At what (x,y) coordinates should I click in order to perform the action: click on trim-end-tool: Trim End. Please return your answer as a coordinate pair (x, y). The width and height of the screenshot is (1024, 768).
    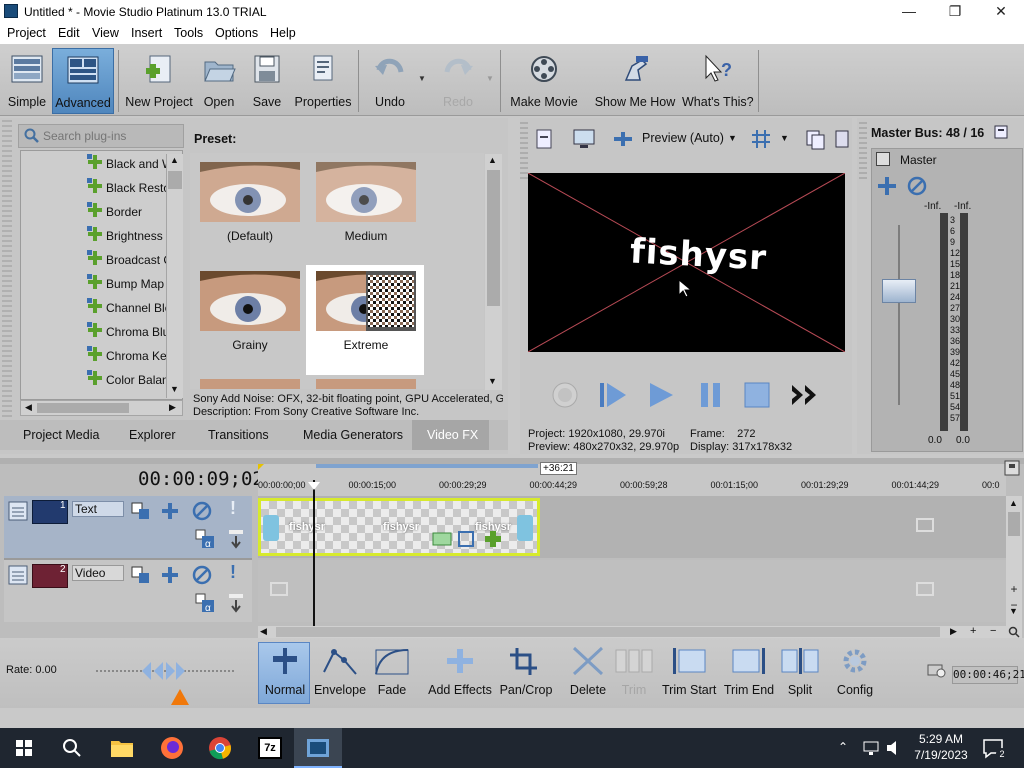
    Looking at the image, I should click on (749, 671).